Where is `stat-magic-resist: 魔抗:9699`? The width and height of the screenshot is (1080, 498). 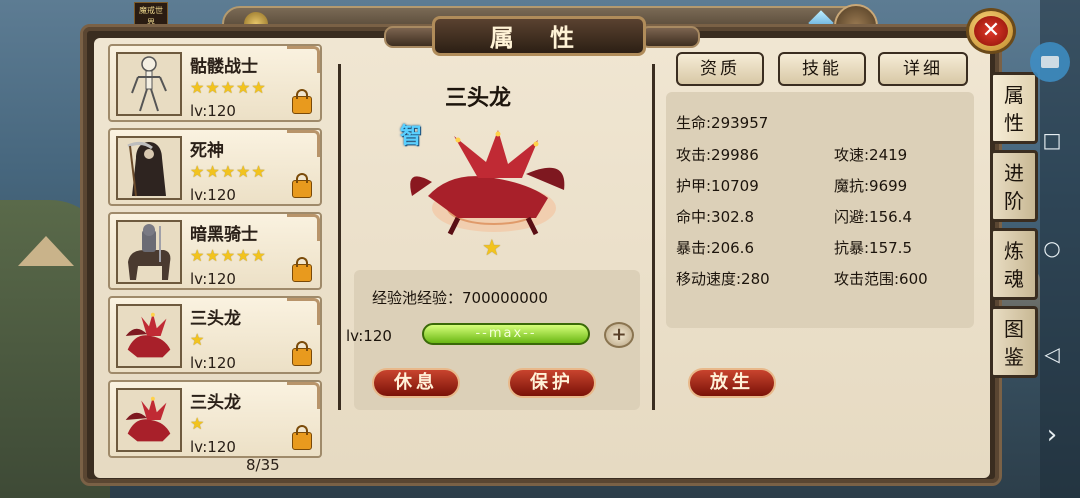 stat-magic-resist: 魔抗:9699 is located at coordinates (871, 186).